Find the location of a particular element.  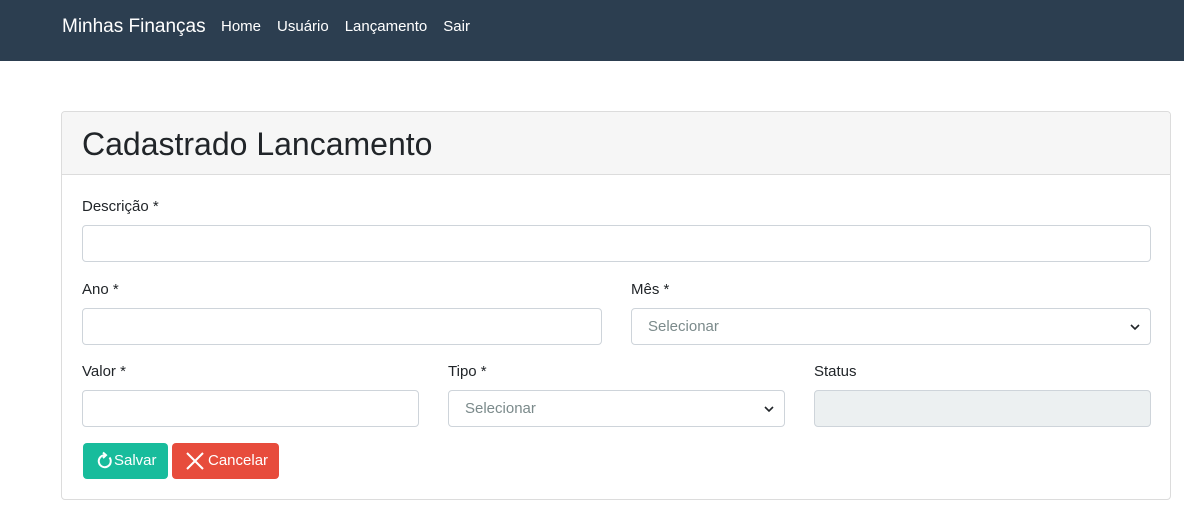

mes-selected-value: Selecionar is located at coordinates (683, 326).